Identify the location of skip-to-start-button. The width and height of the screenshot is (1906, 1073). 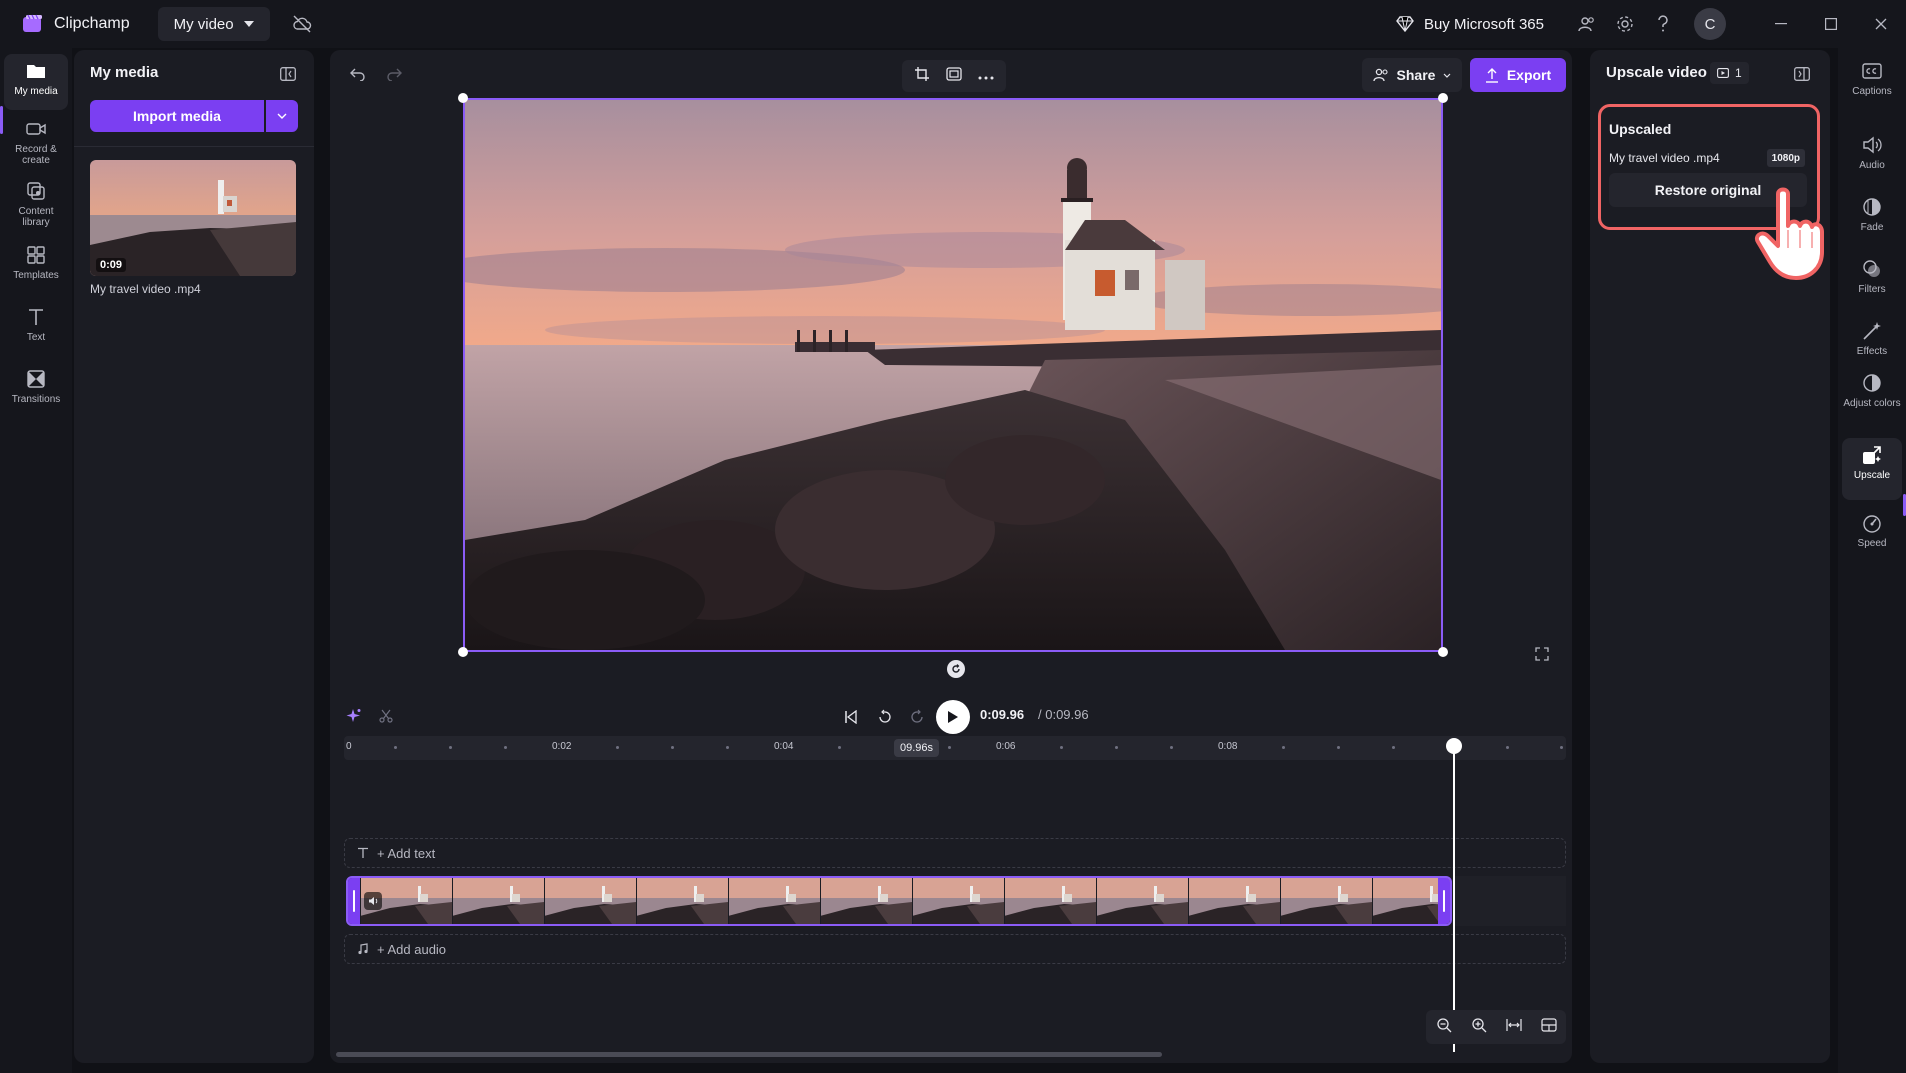
(851, 717).